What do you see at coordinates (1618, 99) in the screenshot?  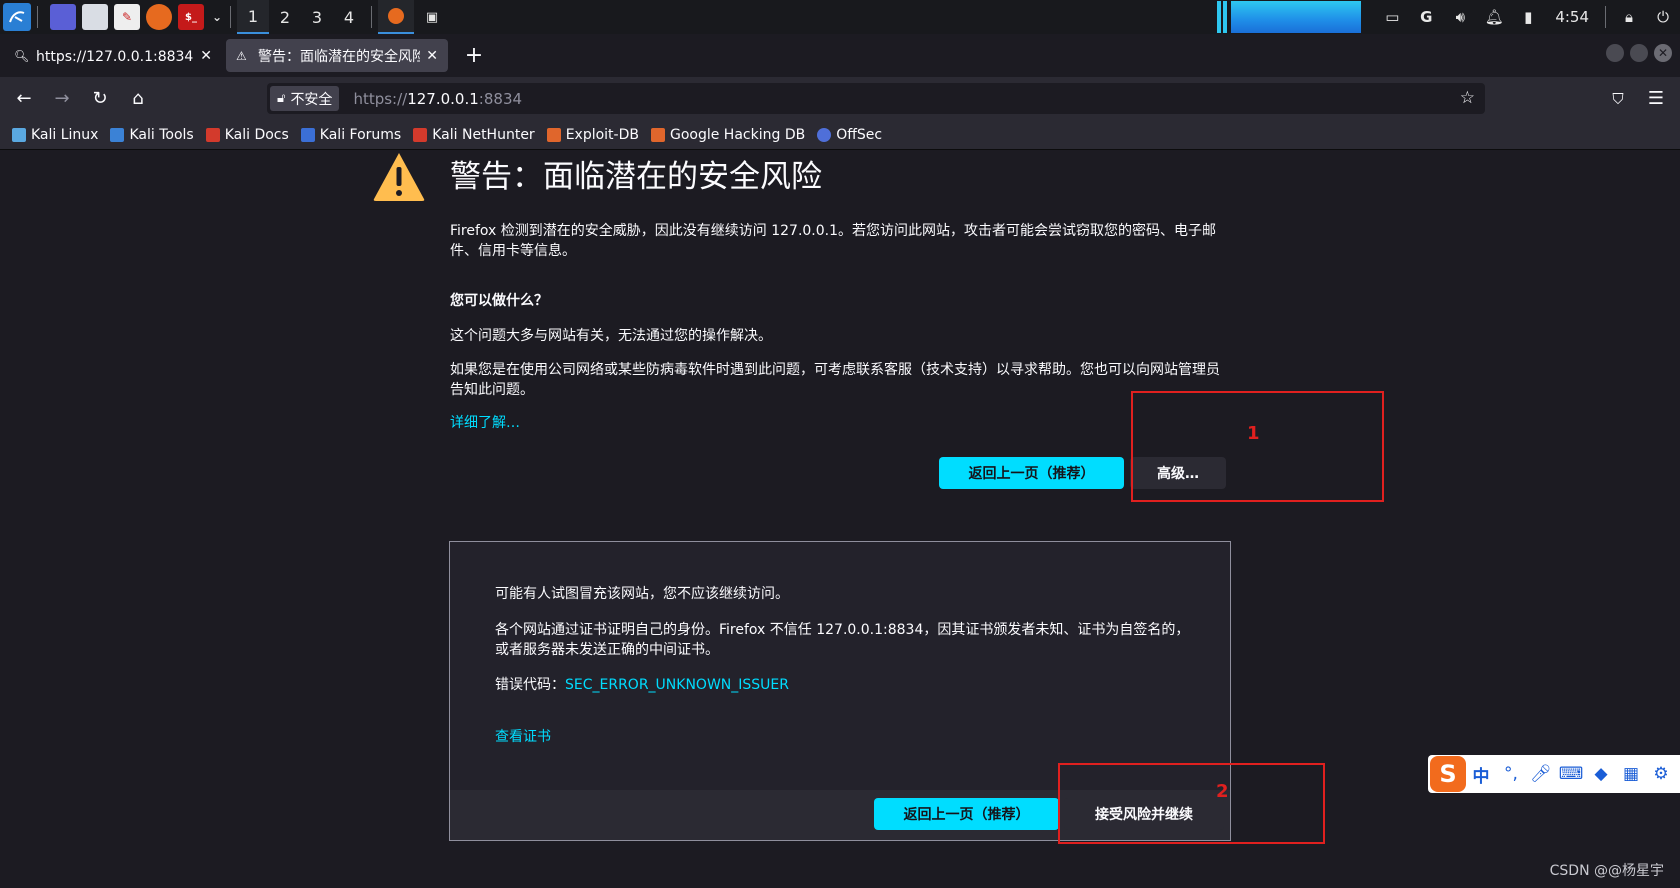 I see `pocket-icon: ⛉` at bounding box center [1618, 99].